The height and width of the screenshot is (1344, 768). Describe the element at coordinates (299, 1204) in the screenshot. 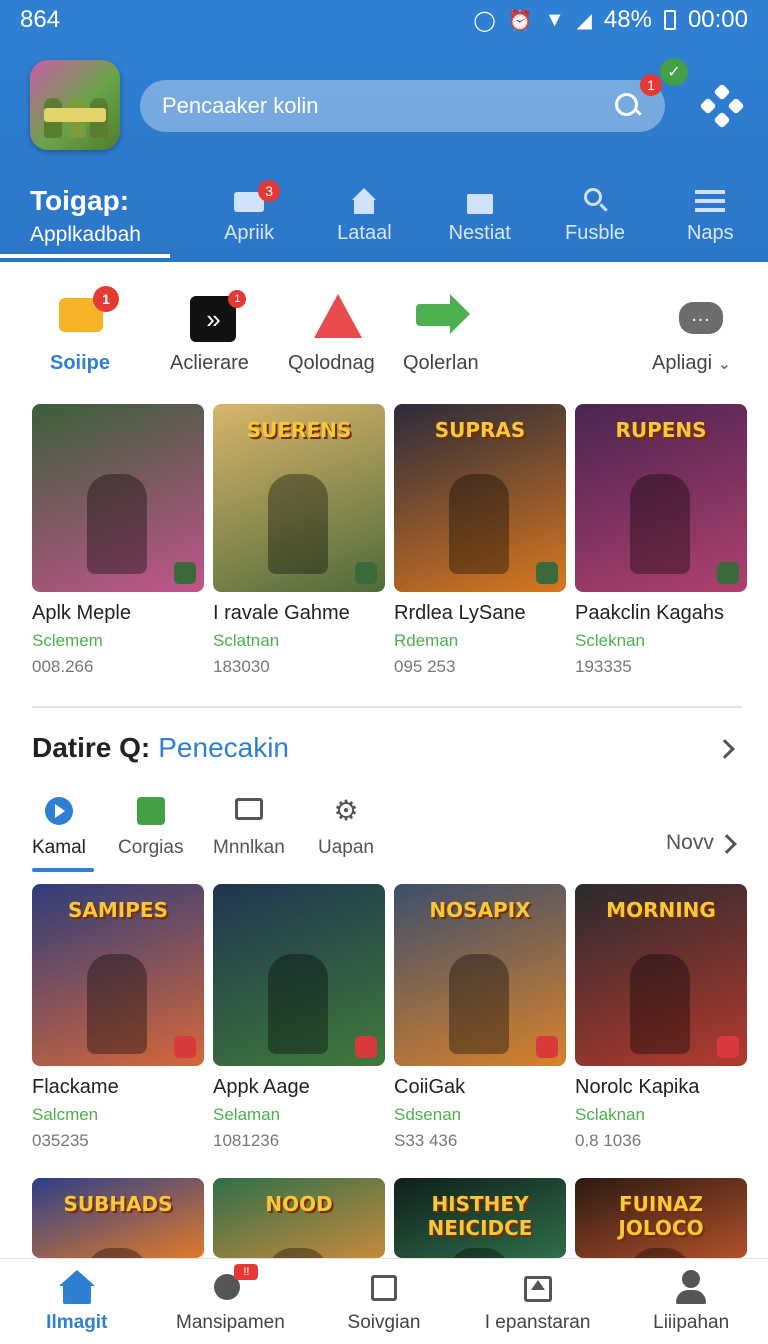

I see `game-title-art: NOOD` at that location.